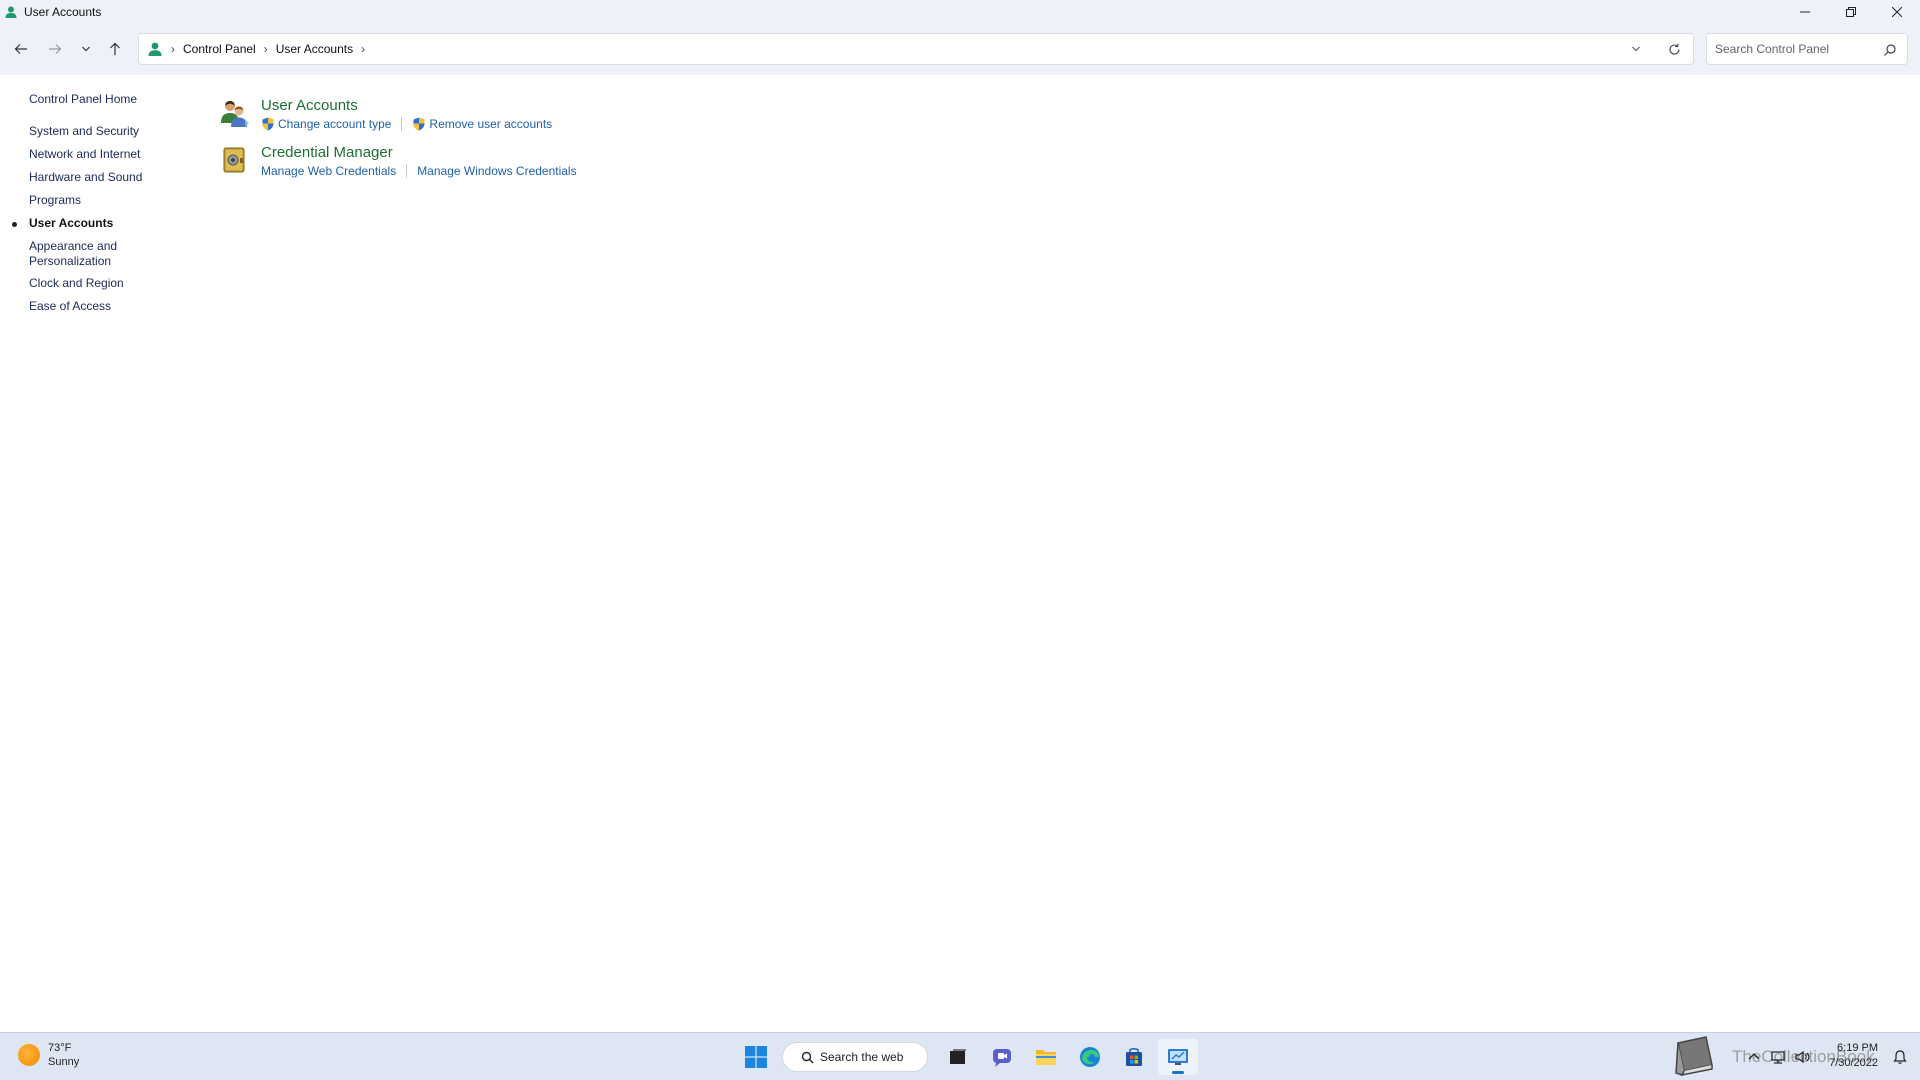 The image size is (1920, 1080). What do you see at coordinates (496, 171) in the screenshot?
I see `manage-windows-credentials-link: Manage Windows Credentials` at bounding box center [496, 171].